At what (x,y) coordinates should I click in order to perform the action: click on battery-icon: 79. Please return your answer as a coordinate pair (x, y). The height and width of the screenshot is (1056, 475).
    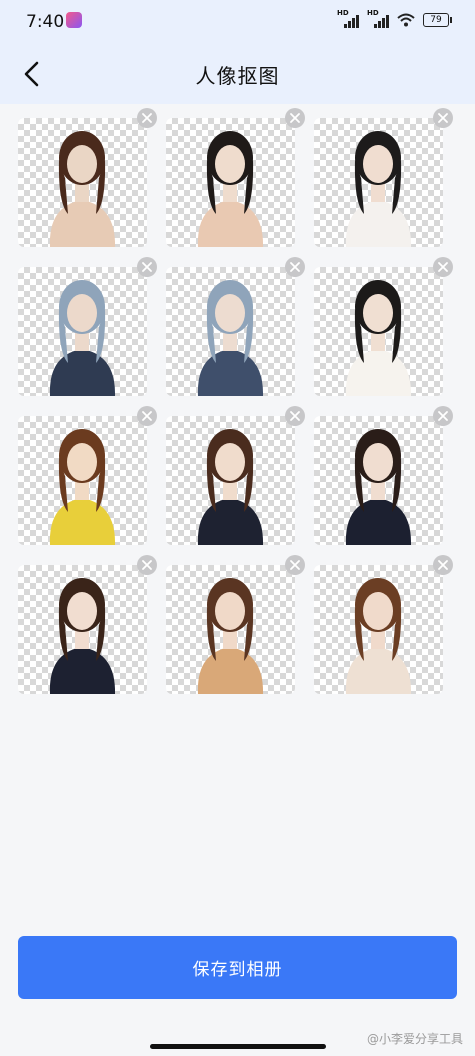
    Looking at the image, I should click on (437, 20).